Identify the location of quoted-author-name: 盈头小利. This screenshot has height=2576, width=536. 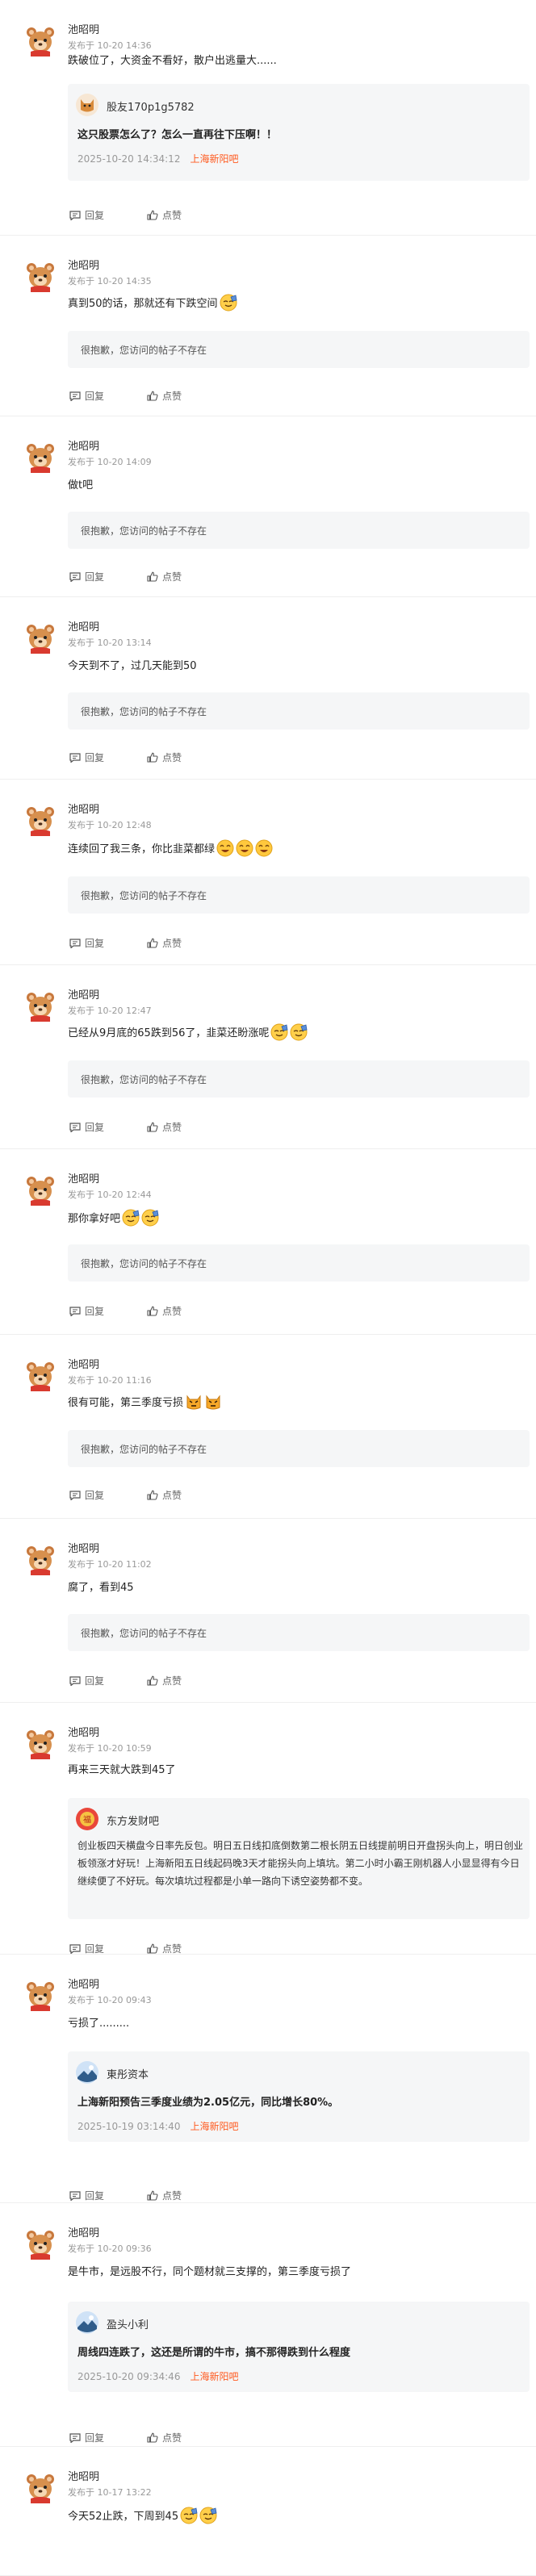
(128, 2323).